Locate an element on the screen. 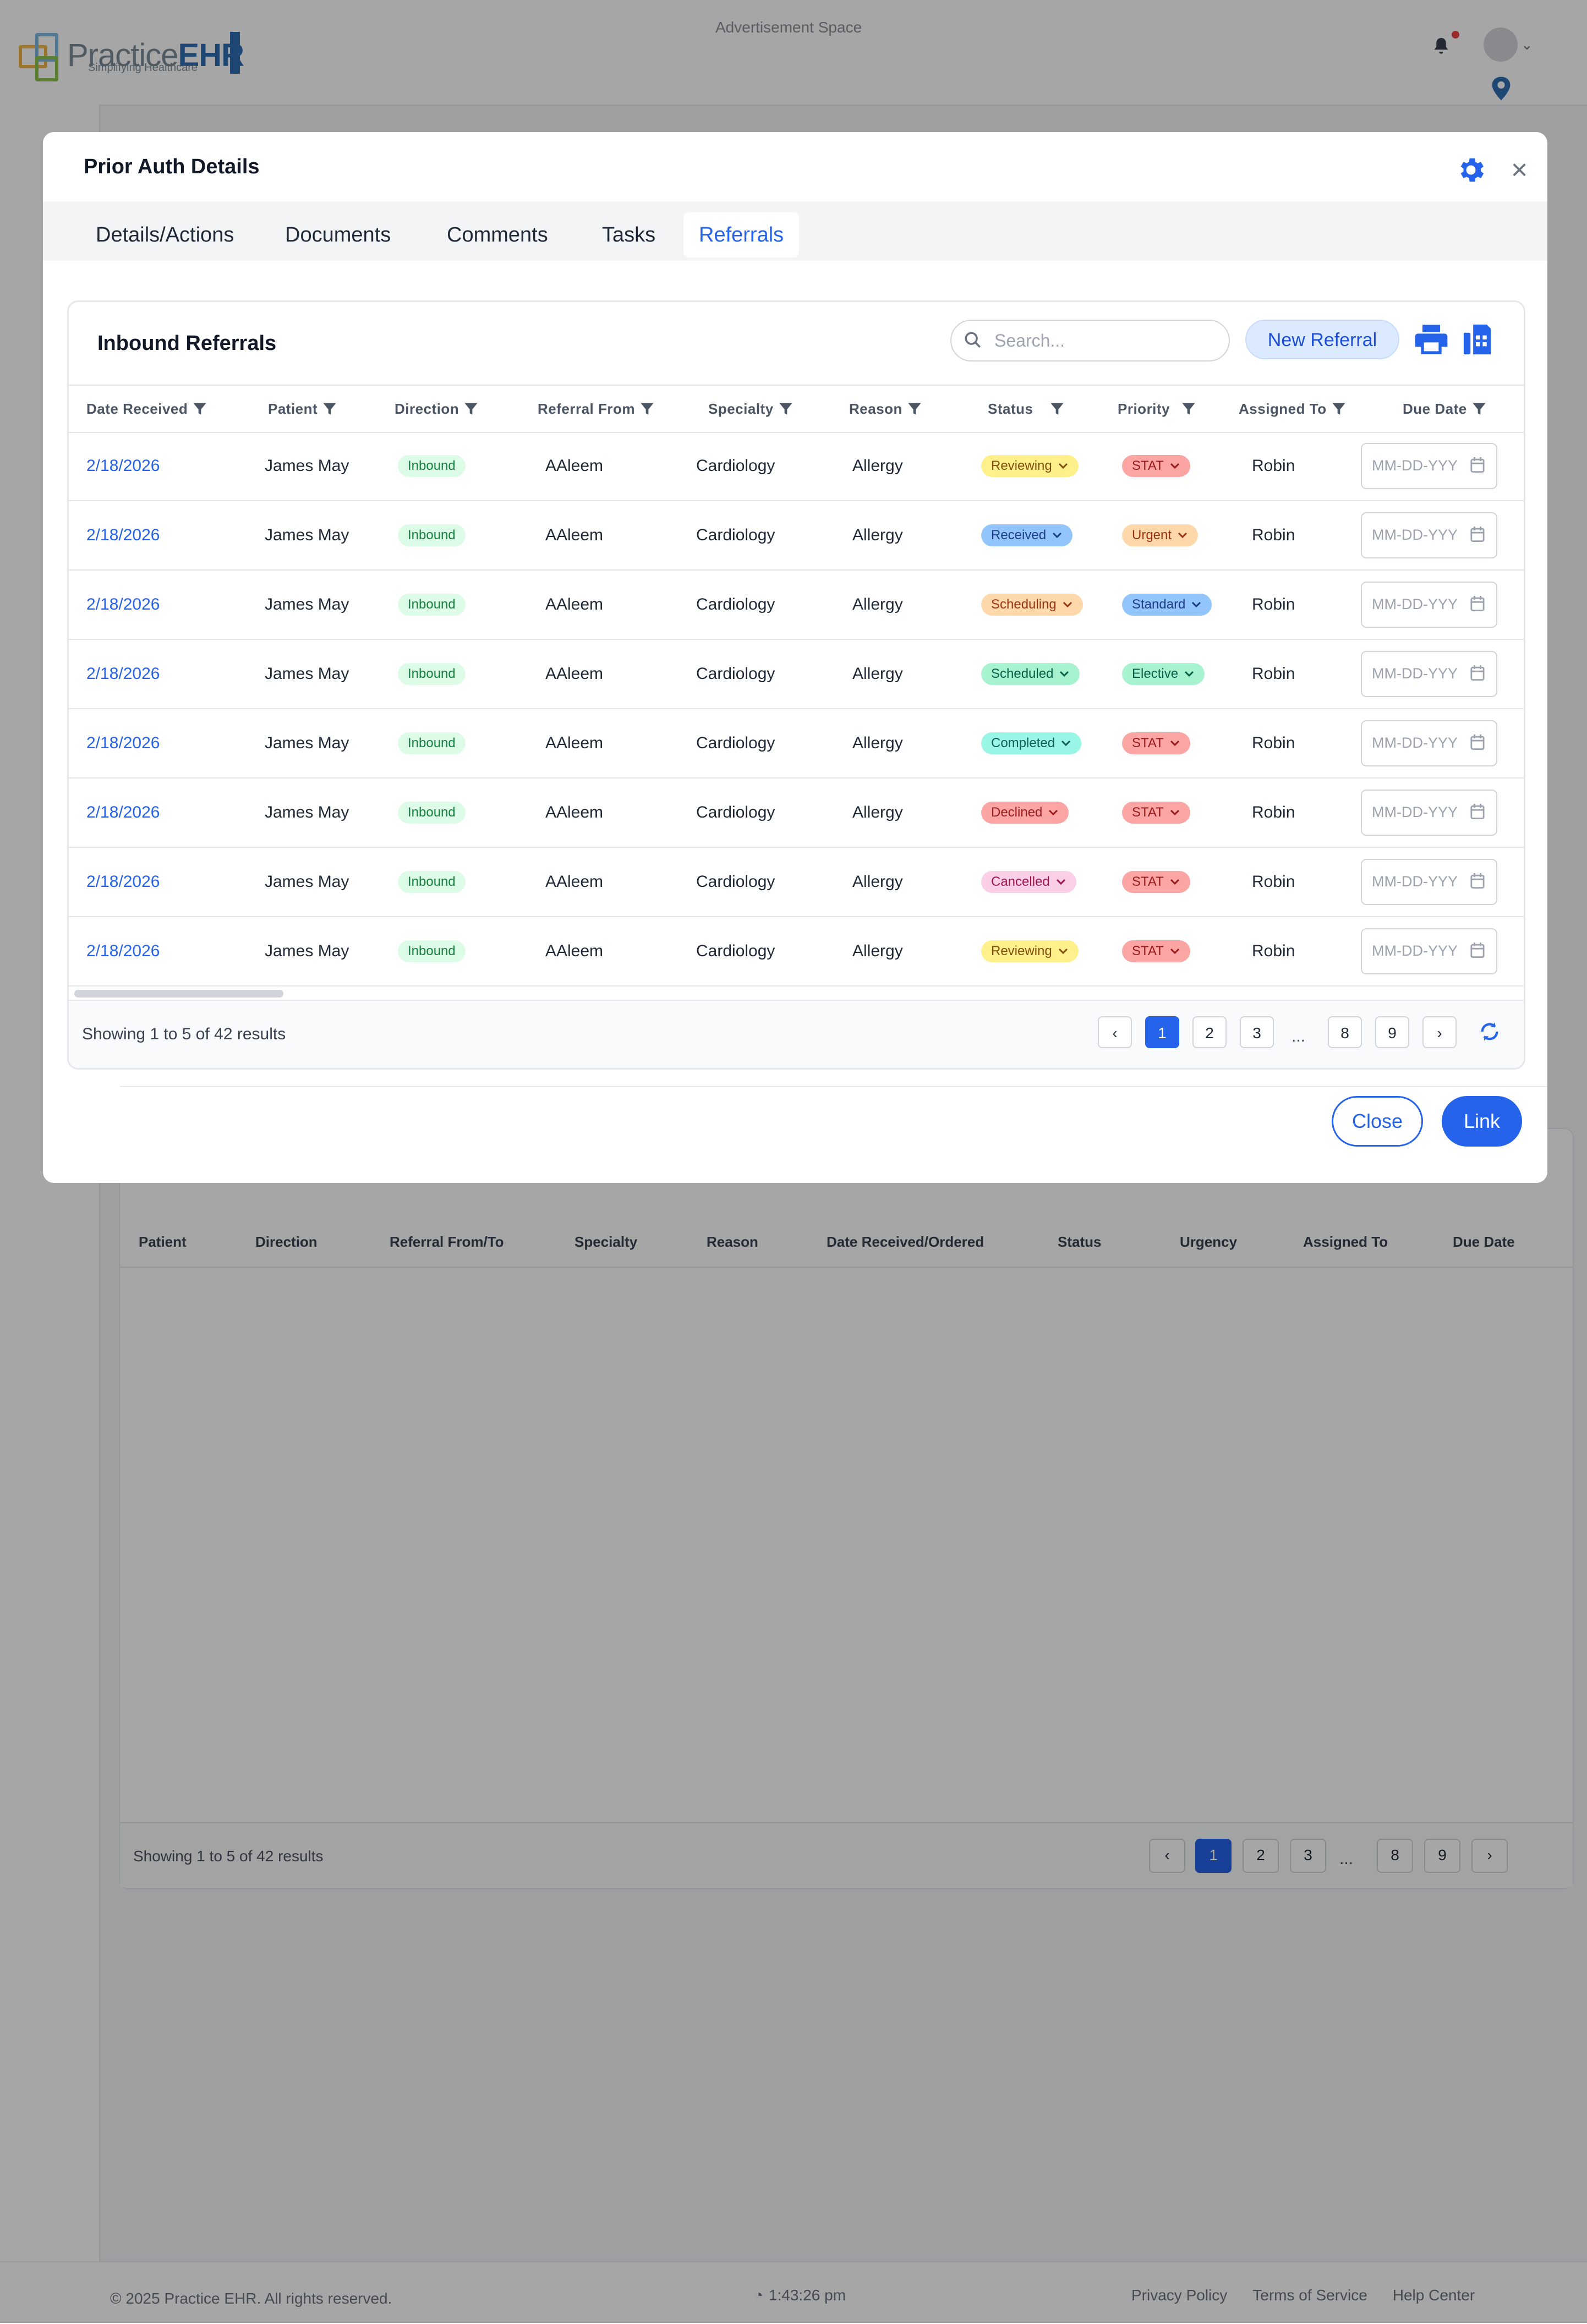 This screenshot has width=1587, height=2324. tab-referrals: Referrals is located at coordinates (741, 235).